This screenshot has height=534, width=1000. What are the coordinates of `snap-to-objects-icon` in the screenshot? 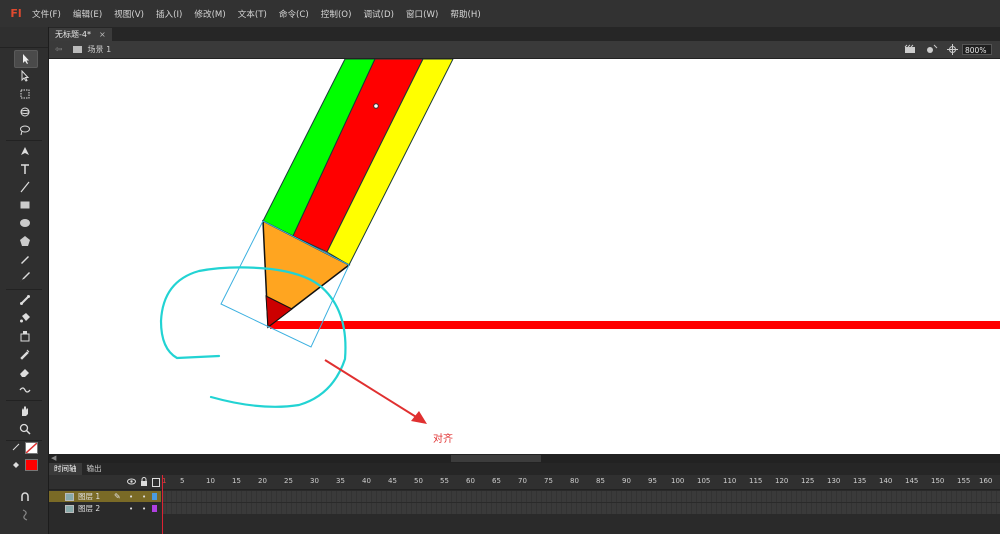 It's located at (25, 497).